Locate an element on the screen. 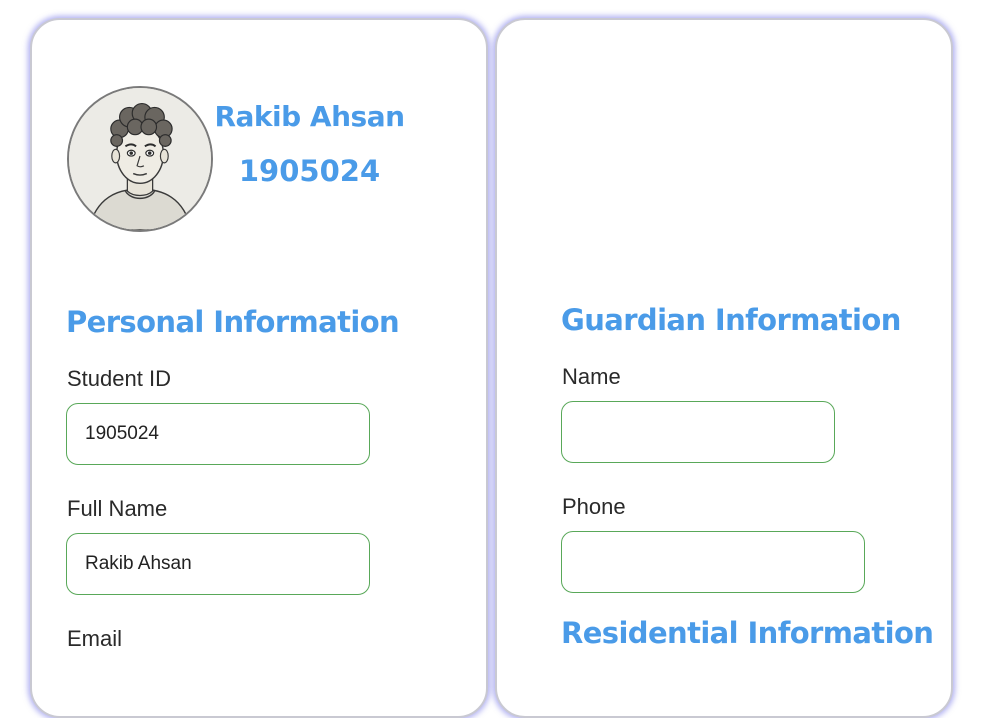 This screenshot has width=982, height=718. personal-info-heading: Personal Information is located at coordinates (233, 322).